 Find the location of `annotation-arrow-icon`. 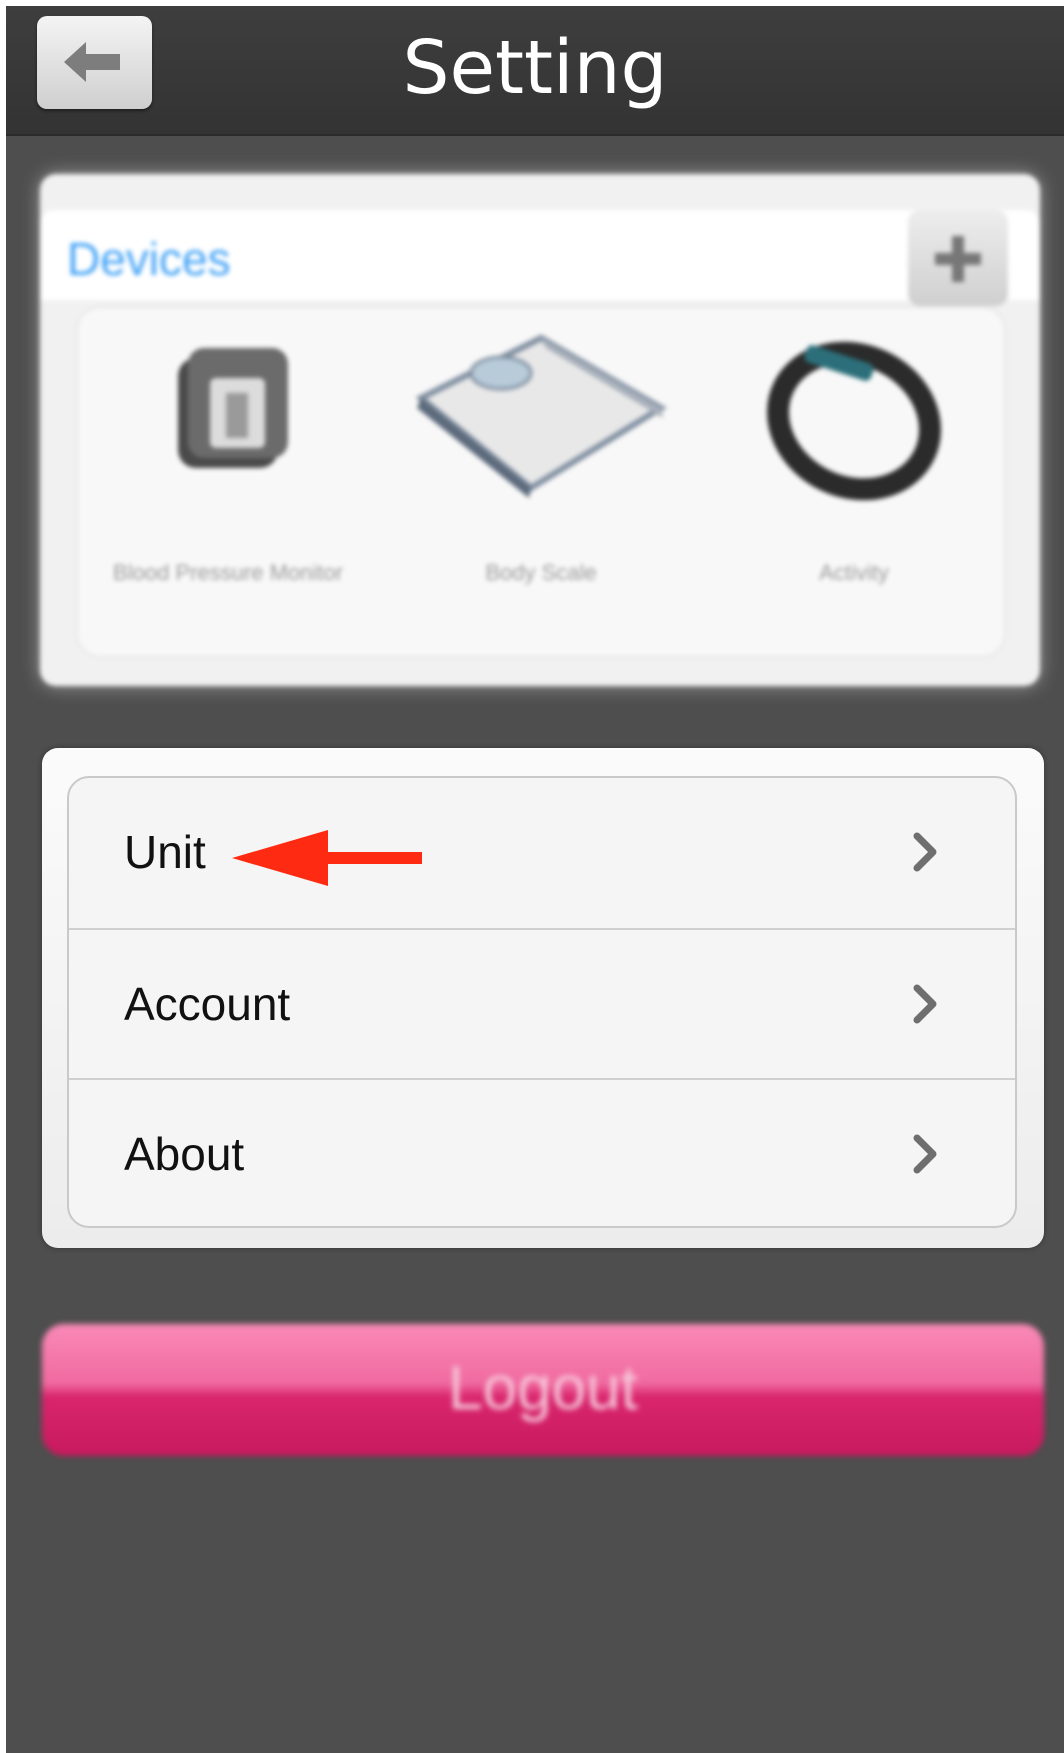

annotation-arrow-icon is located at coordinates (327, 858).